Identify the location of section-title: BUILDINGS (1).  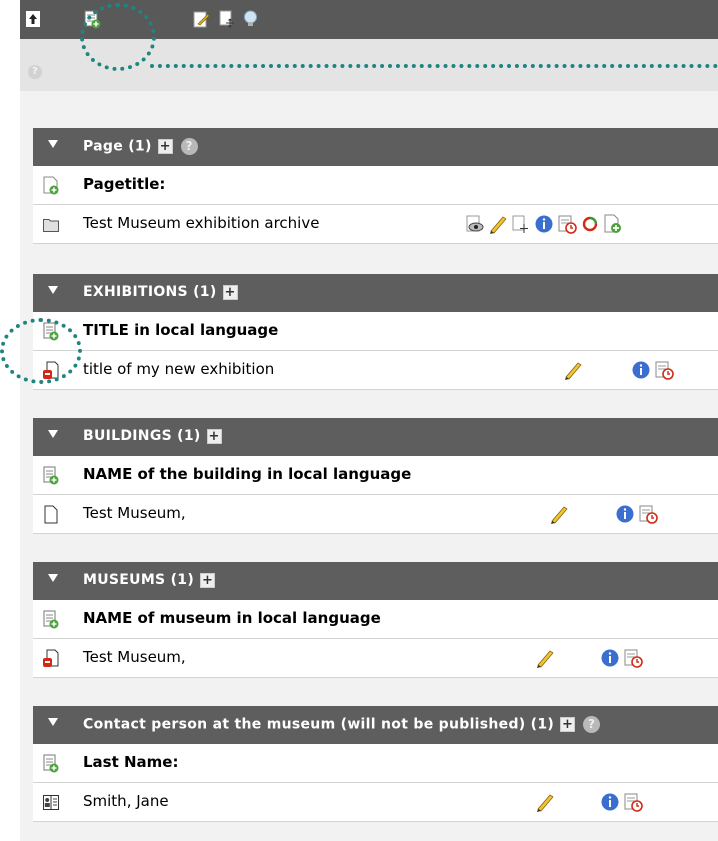
(142, 436).